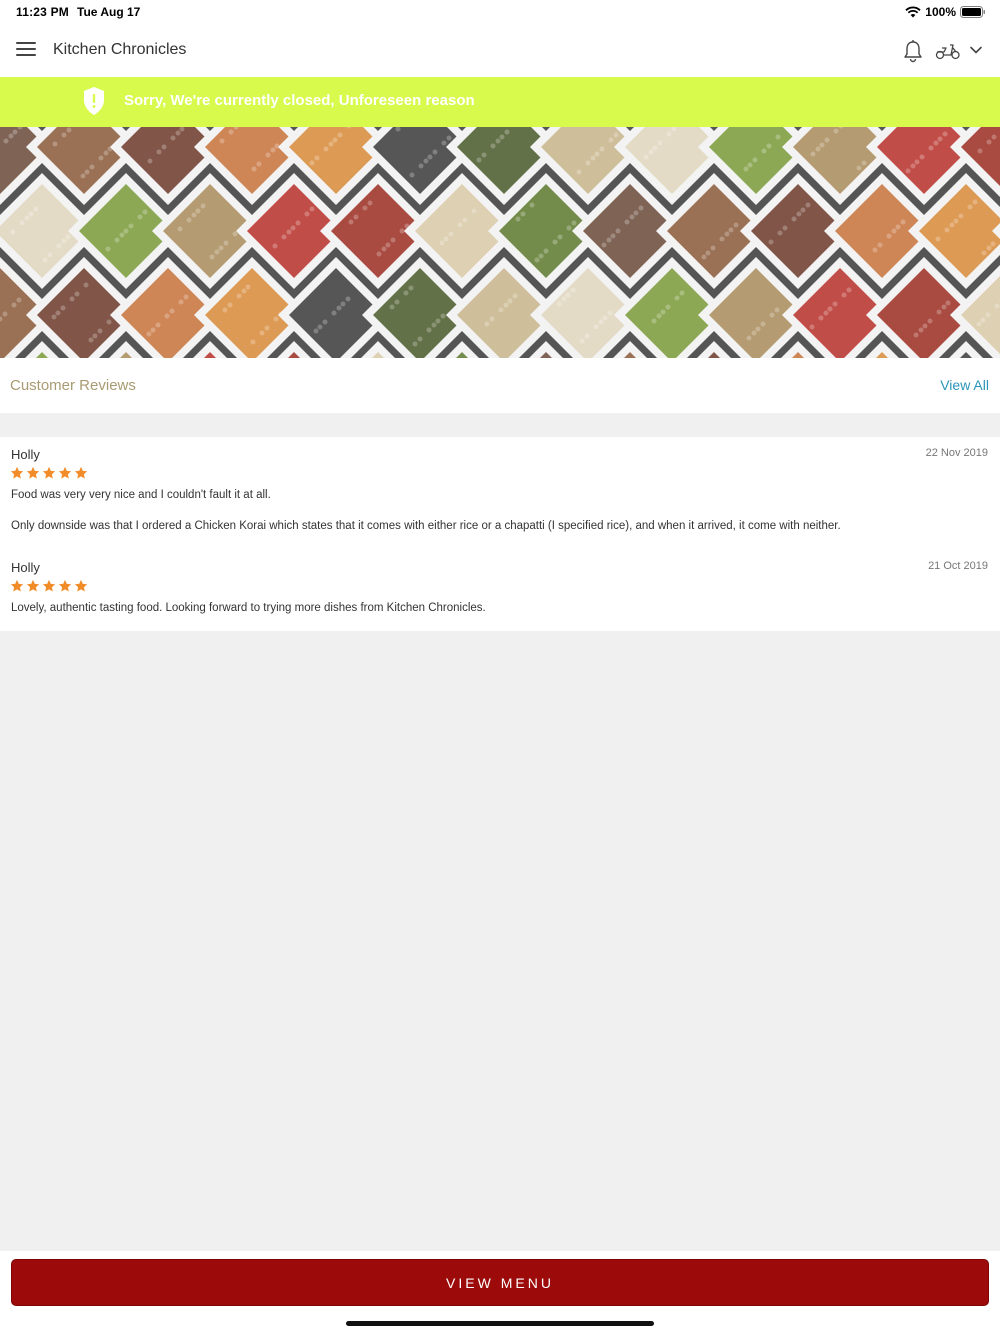  Describe the element at coordinates (500, 50) in the screenshot. I see `app-header: Kitchen Chronicles` at that location.